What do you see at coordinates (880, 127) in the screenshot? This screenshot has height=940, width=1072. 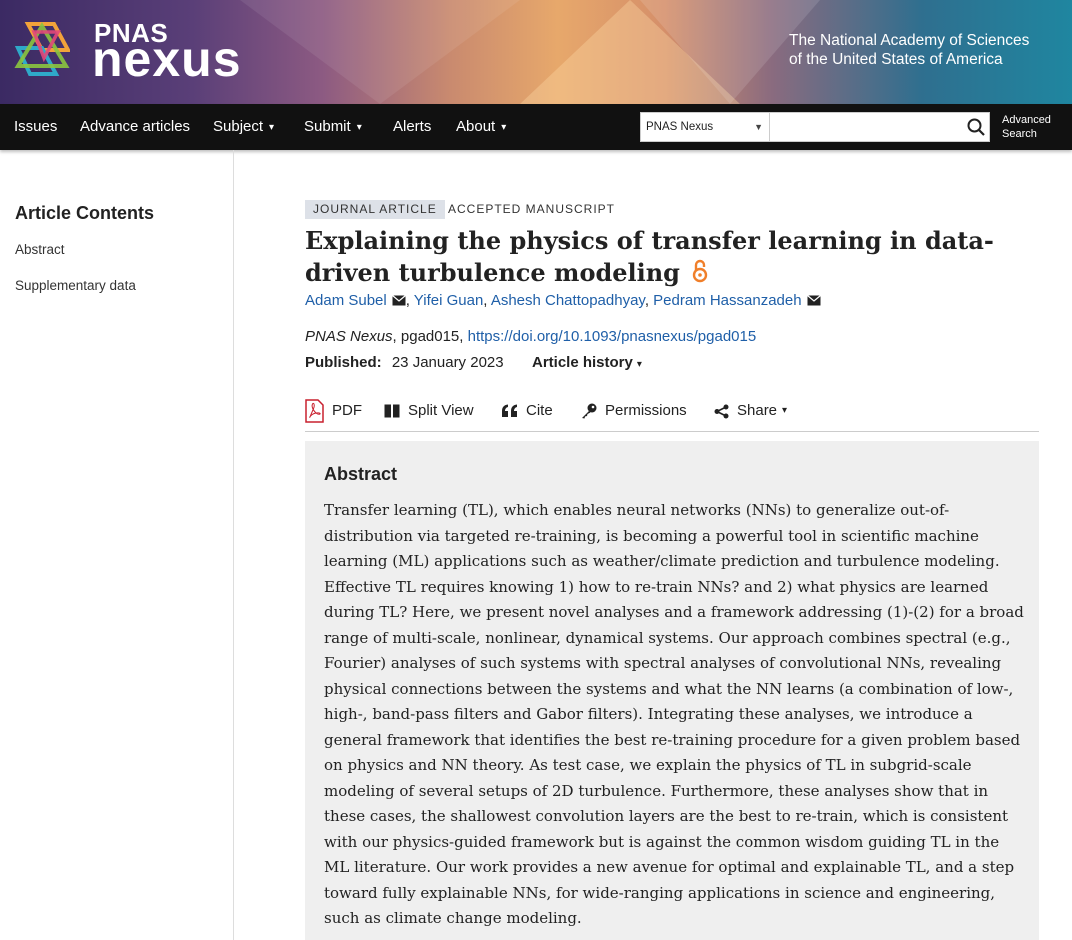 I see `search-input` at bounding box center [880, 127].